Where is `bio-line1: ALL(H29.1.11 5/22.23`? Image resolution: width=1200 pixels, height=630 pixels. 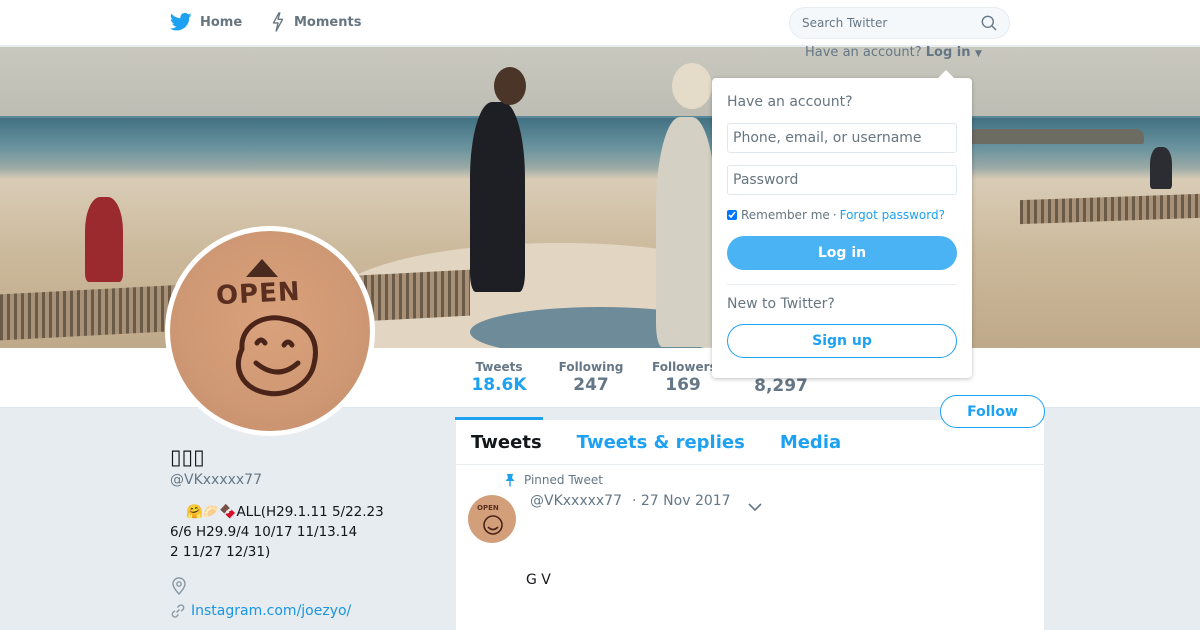
bio-line1: ALL(H29.1.11 5/22.23 is located at coordinates (310, 512).